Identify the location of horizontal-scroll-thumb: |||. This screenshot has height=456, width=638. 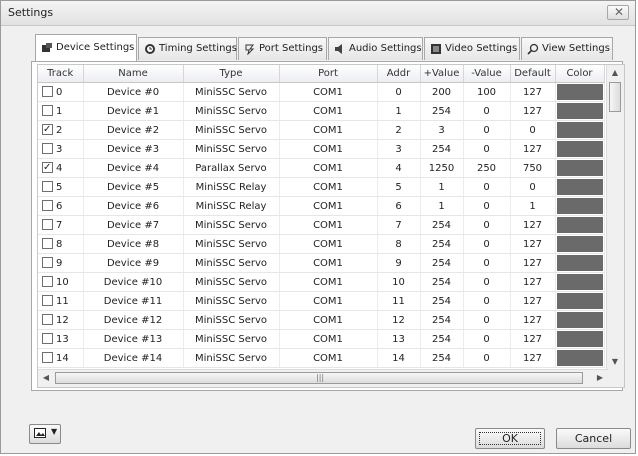
(319, 378).